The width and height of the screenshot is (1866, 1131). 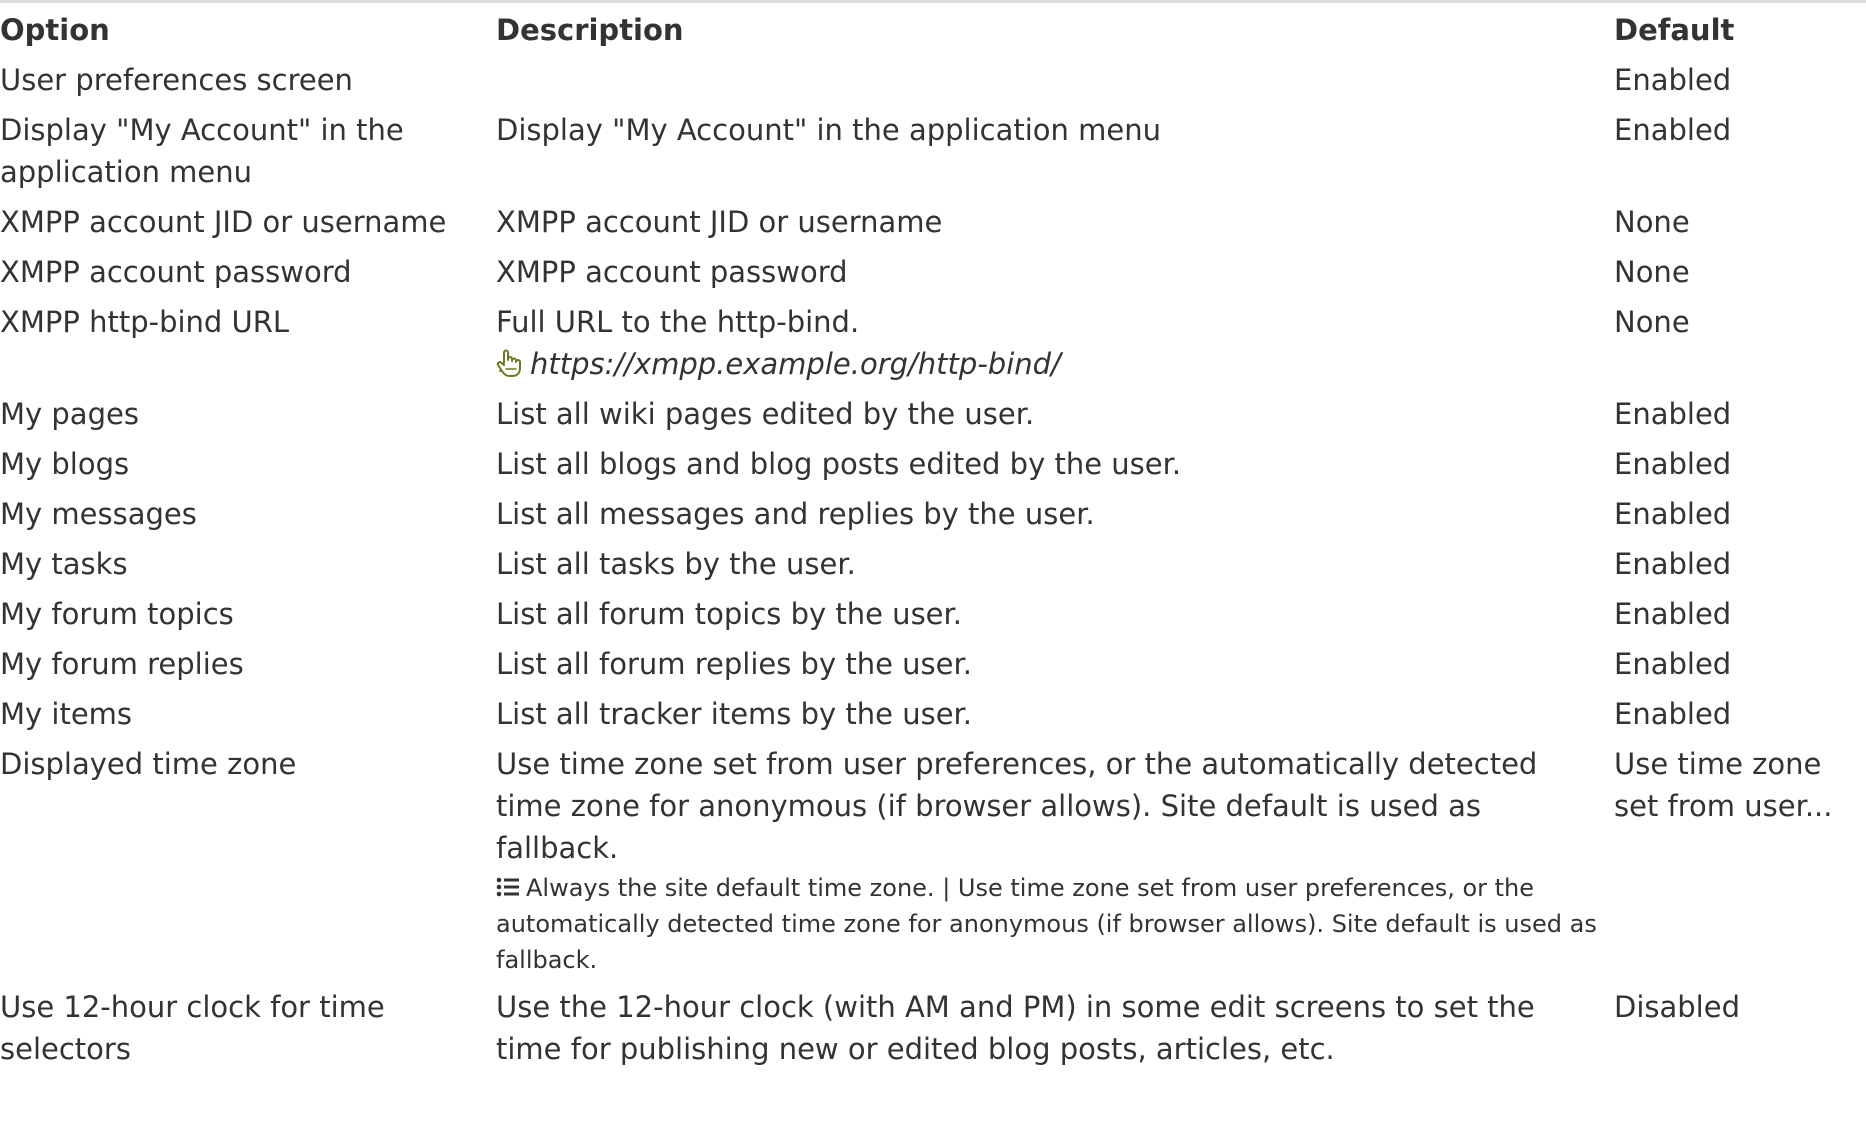 I want to click on option-description: List all forum replies by the user., so click(x=734, y=664).